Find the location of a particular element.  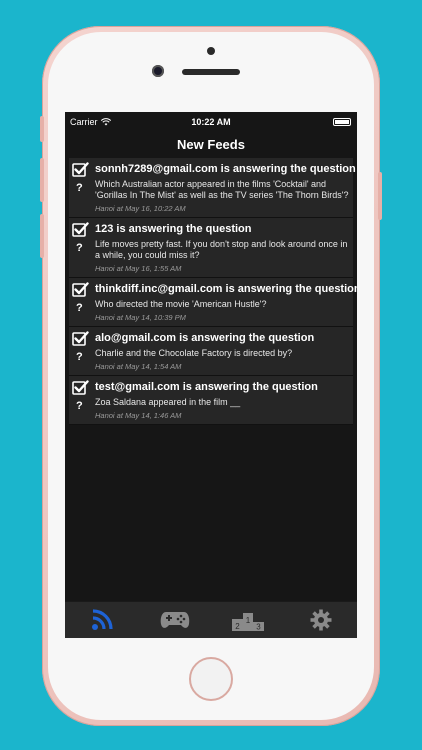

tab-leaderboard: 2 1 3 is located at coordinates (247, 620).